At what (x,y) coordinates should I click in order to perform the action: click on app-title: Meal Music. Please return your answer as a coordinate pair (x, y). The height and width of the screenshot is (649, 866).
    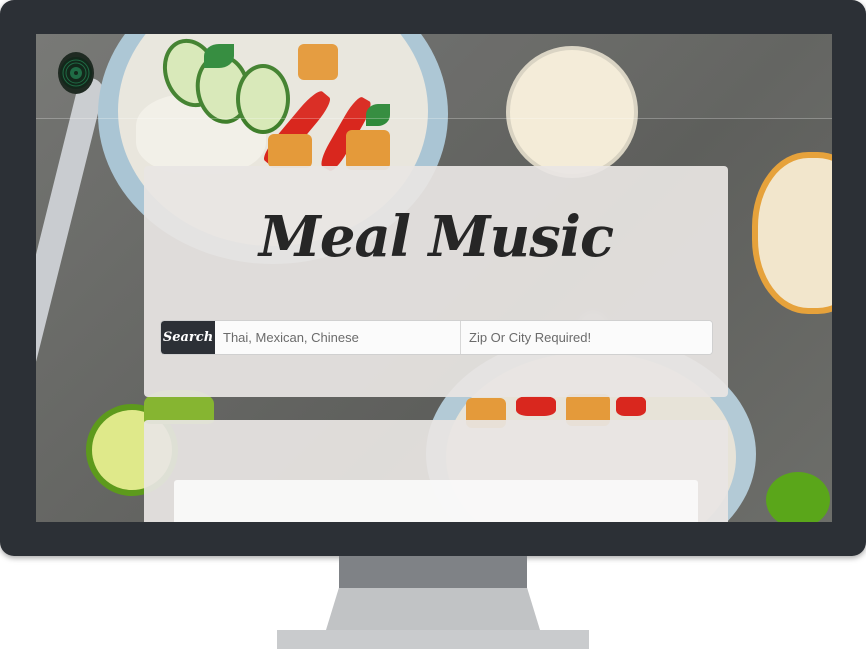
    Looking at the image, I should click on (436, 237).